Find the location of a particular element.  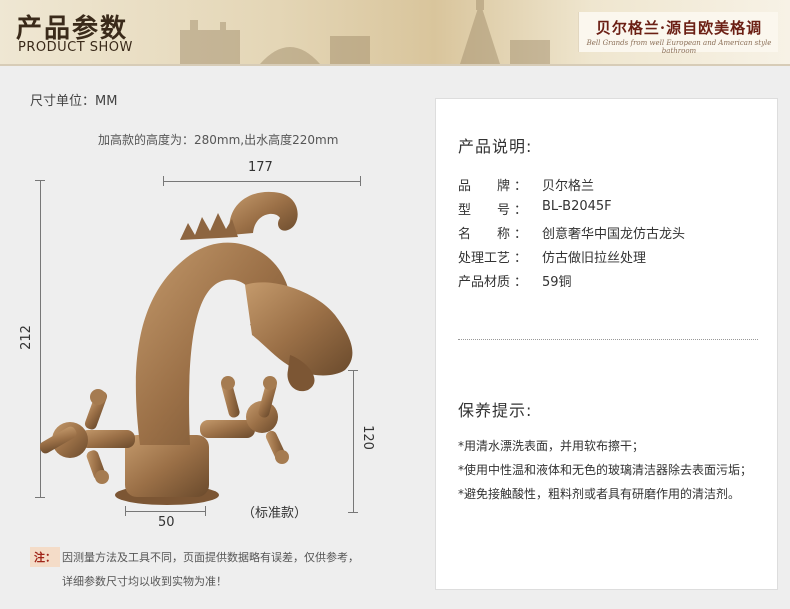

note-line-1: 因测量方法及工具不同，页面提供数据略有误差，仅供参考， is located at coordinates (210, 557).